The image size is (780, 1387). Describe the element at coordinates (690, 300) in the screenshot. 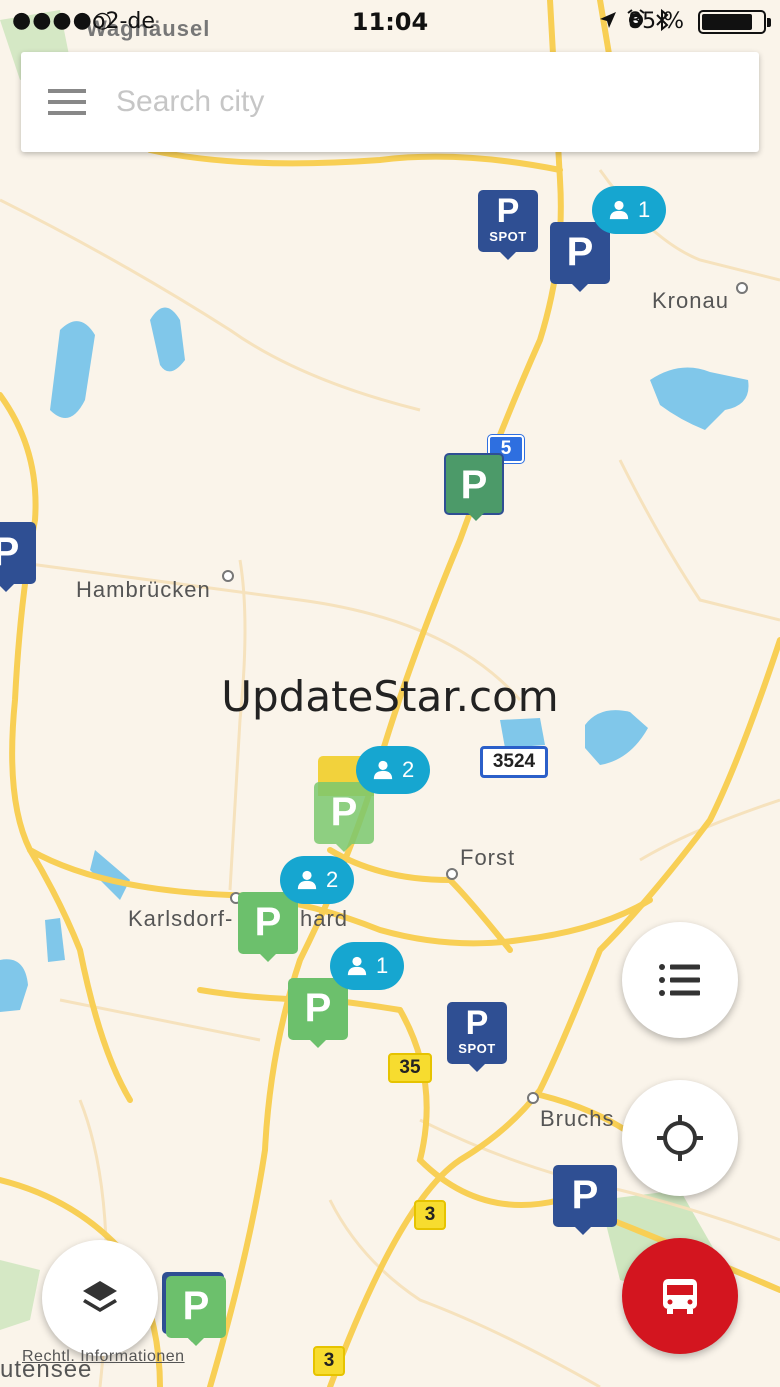

I see `place-label-kronau: Kronau` at that location.